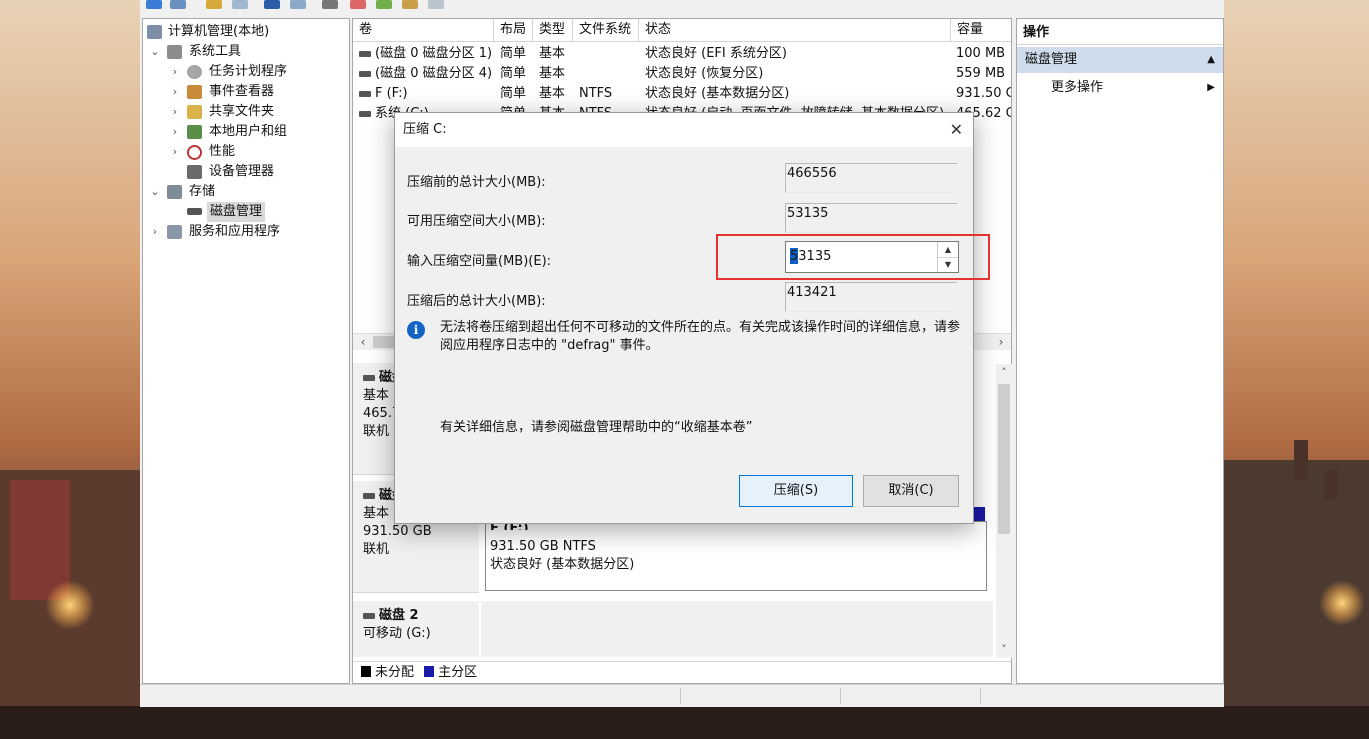 The height and width of the screenshot is (739, 1369). Describe the element at coordinates (426, 74) in the screenshot. I see `volume-cell: (磁盘 0 磁盘分区 4)` at that location.